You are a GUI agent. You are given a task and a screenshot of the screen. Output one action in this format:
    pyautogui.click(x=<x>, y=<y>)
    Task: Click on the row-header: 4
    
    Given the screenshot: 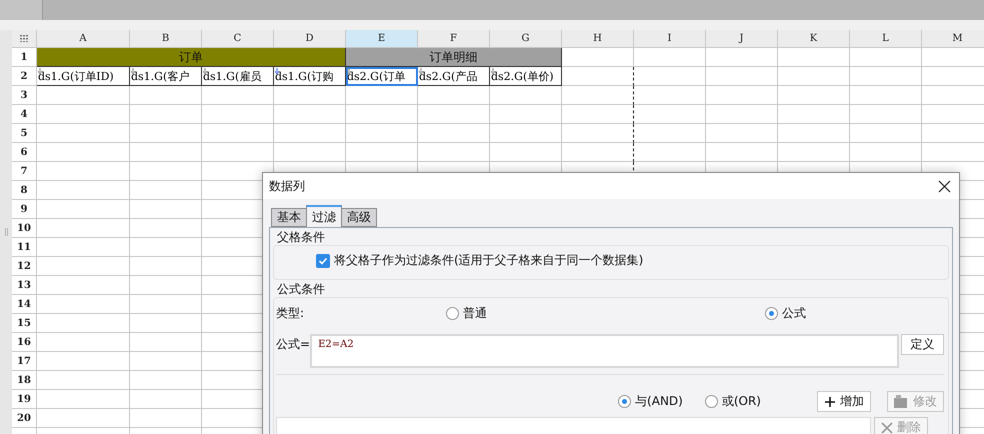 What is the action you would take?
    pyautogui.click(x=24, y=114)
    